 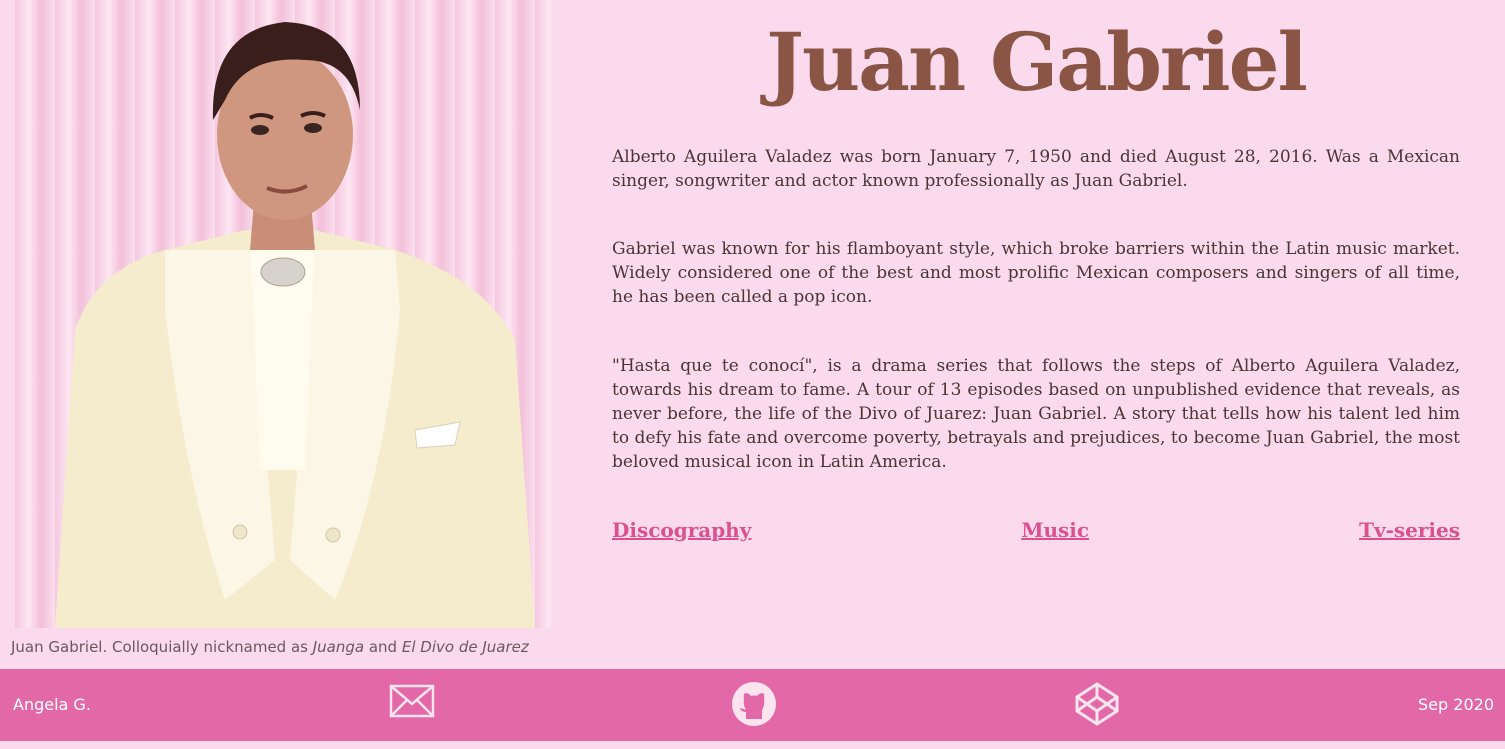 What do you see at coordinates (338, 647) in the screenshot?
I see `caption-nickname-juanga: Juanga` at bounding box center [338, 647].